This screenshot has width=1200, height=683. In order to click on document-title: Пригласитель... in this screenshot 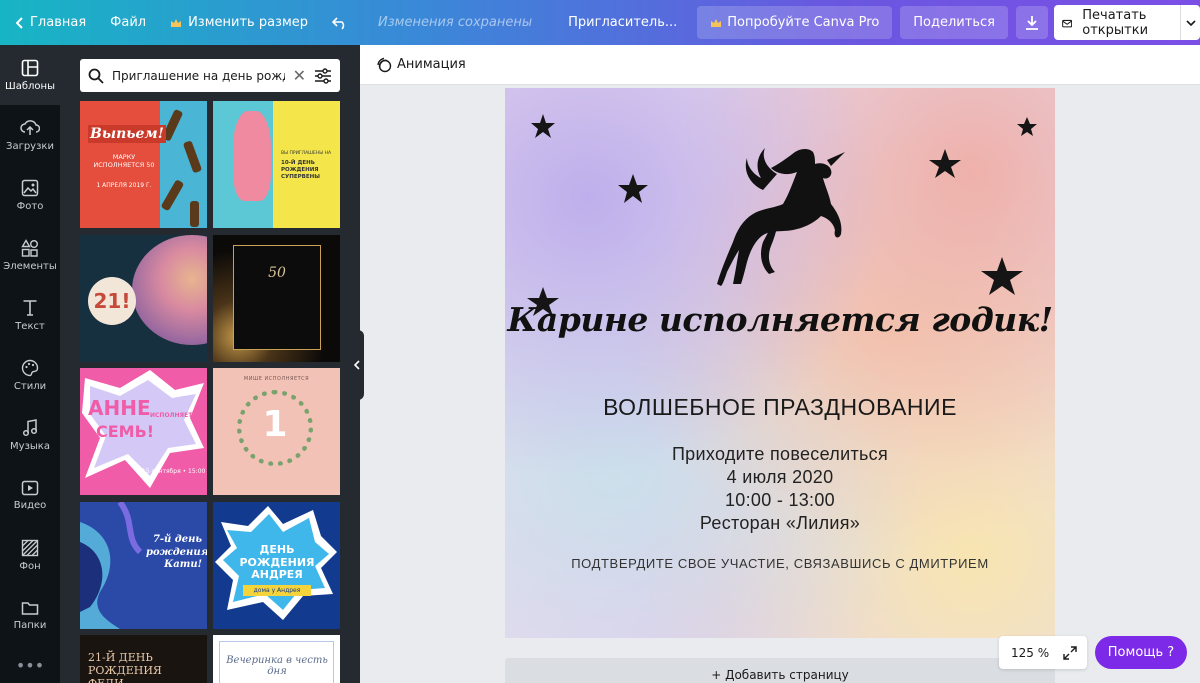, I will do `click(622, 22)`.